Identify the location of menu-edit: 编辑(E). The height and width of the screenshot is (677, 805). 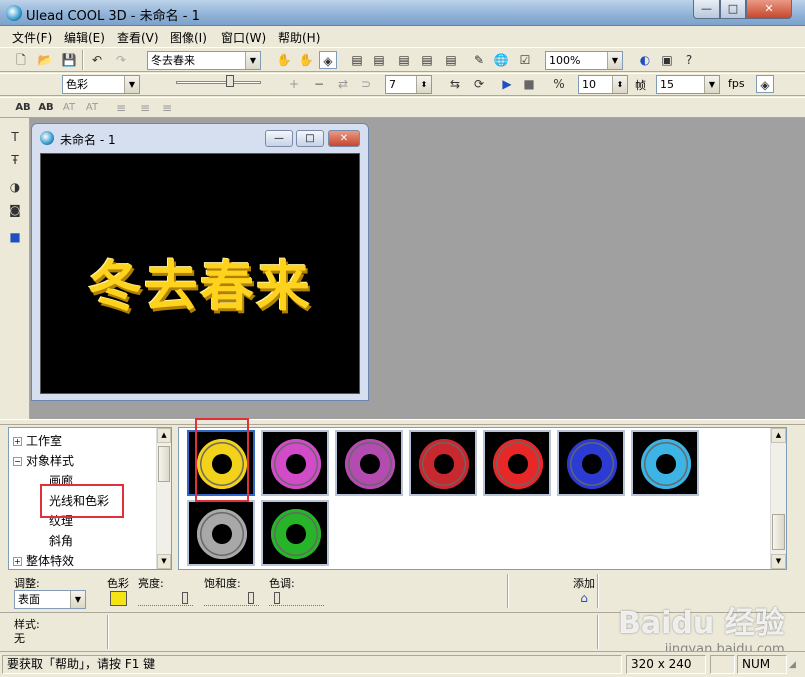
(84, 37).